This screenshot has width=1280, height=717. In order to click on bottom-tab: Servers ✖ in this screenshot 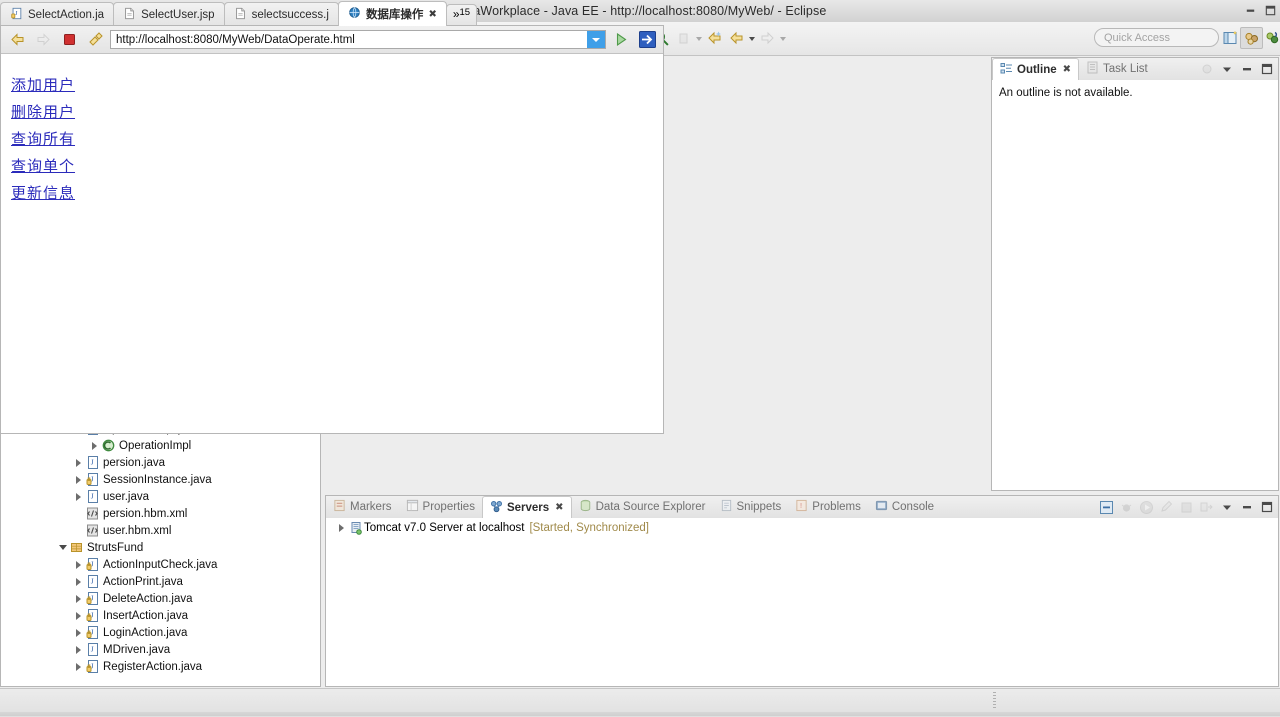, I will do `click(526, 507)`.